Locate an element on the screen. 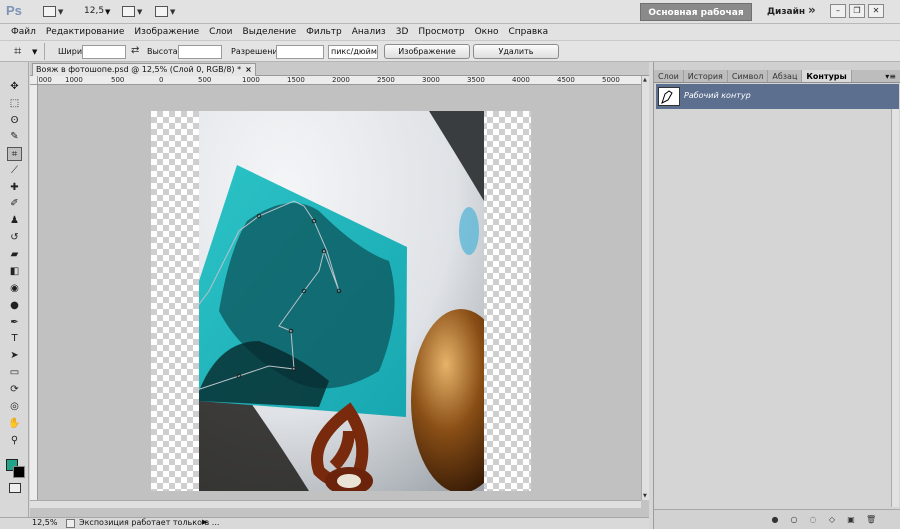 This screenshot has width=900, height=529. panel-scrollbar is located at coordinates (895, 308).